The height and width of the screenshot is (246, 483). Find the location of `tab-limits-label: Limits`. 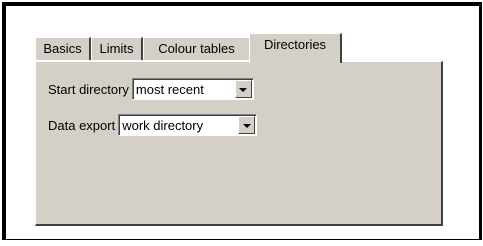

tab-limits-label: Limits is located at coordinates (116, 48).